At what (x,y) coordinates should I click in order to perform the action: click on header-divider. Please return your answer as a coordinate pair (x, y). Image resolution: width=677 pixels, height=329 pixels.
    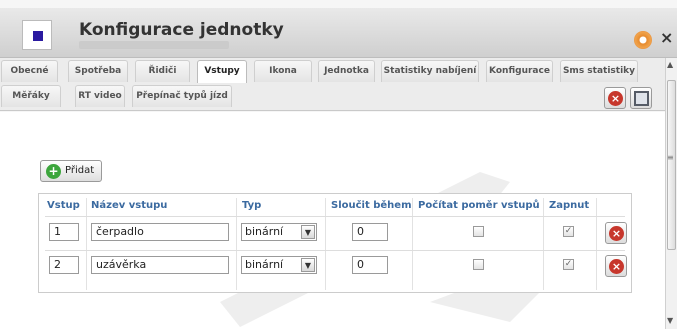
    Looking at the image, I should click on (335, 216).